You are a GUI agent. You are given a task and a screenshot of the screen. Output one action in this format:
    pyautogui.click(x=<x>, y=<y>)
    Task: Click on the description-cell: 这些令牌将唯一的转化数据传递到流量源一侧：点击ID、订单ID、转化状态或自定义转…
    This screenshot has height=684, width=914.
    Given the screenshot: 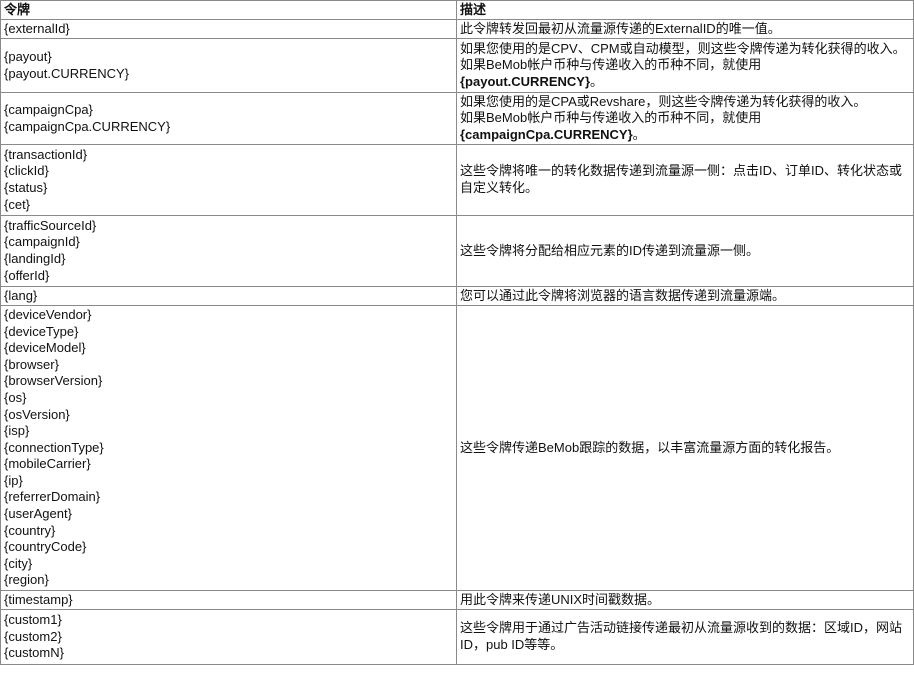 What is the action you would take?
    pyautogui.click(x=685, y=180)
    